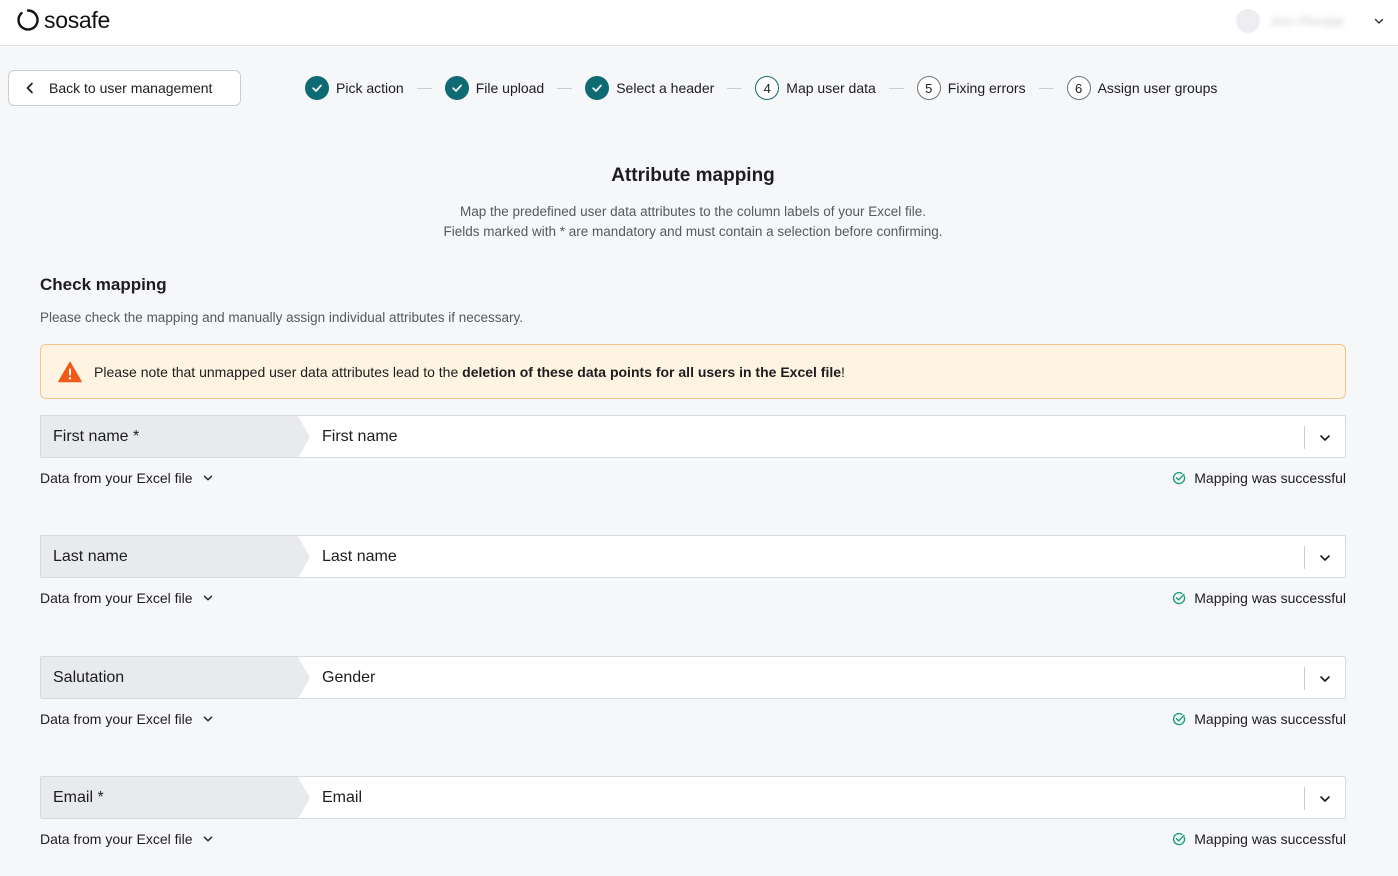 This screenshot has height=876, width=1398. Describe the element at coordinates (29, 88) in the screenshot. I see `chevron-left-icon` at that location.